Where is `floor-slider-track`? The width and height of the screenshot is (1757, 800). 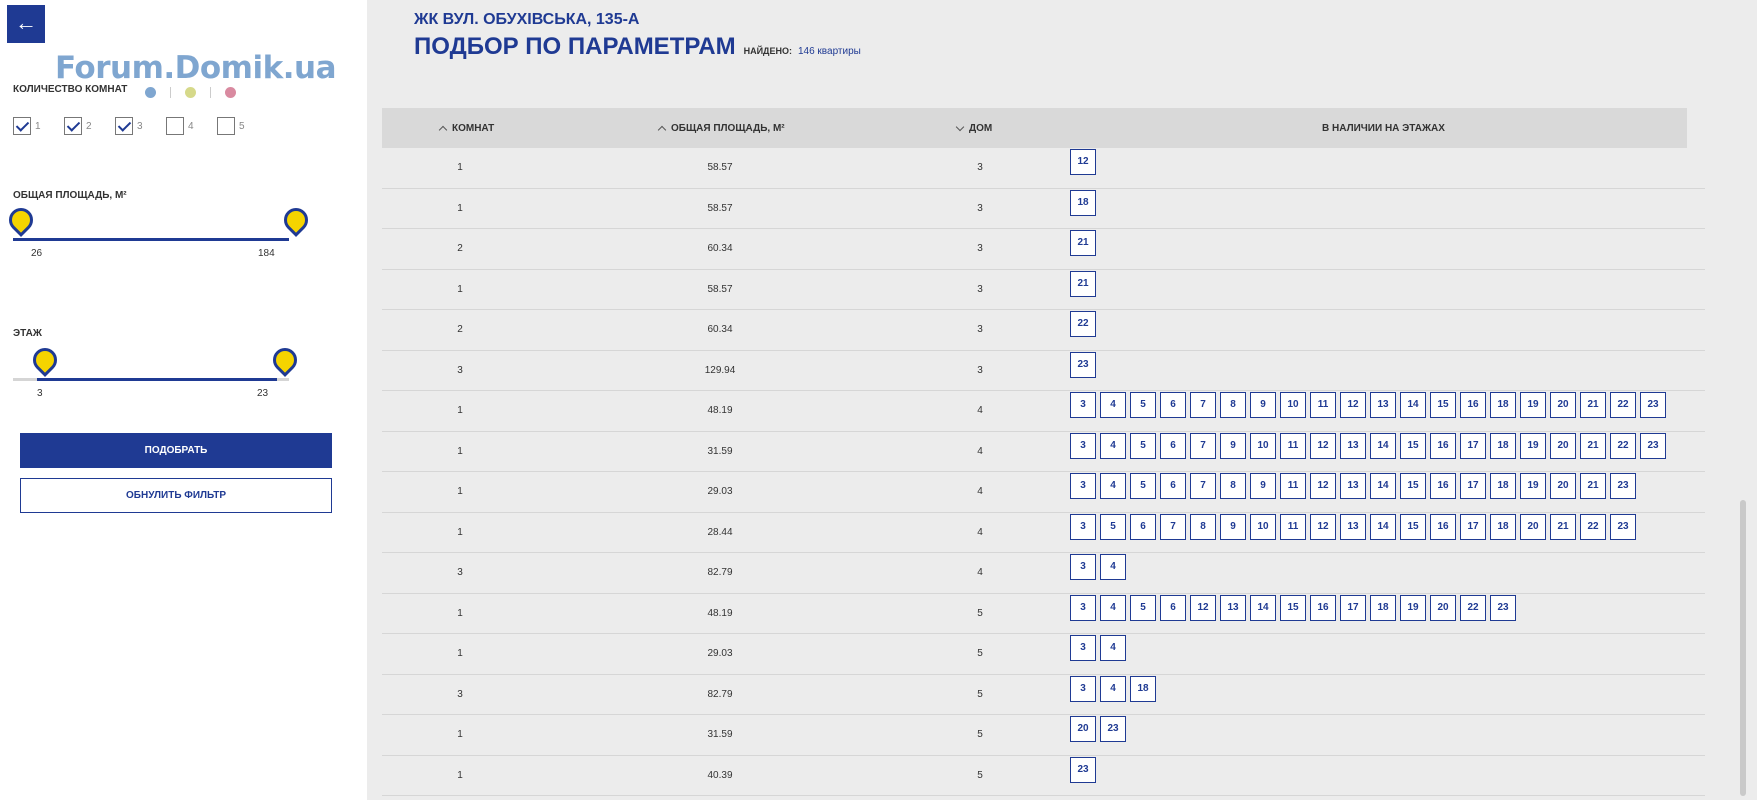 floor-slider-track is located at coordinates (157, 379).